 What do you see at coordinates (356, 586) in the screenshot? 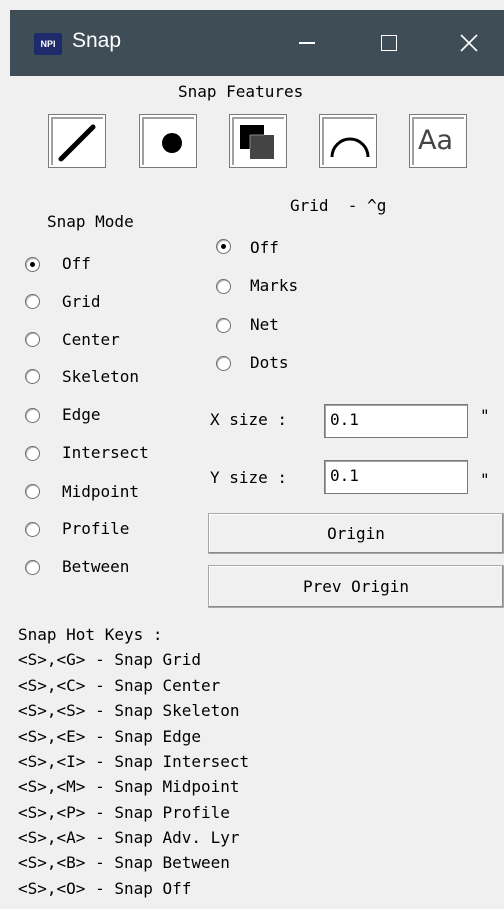
I see `prev-origin-button: Prev Origin` at bounding box center [356, 586].